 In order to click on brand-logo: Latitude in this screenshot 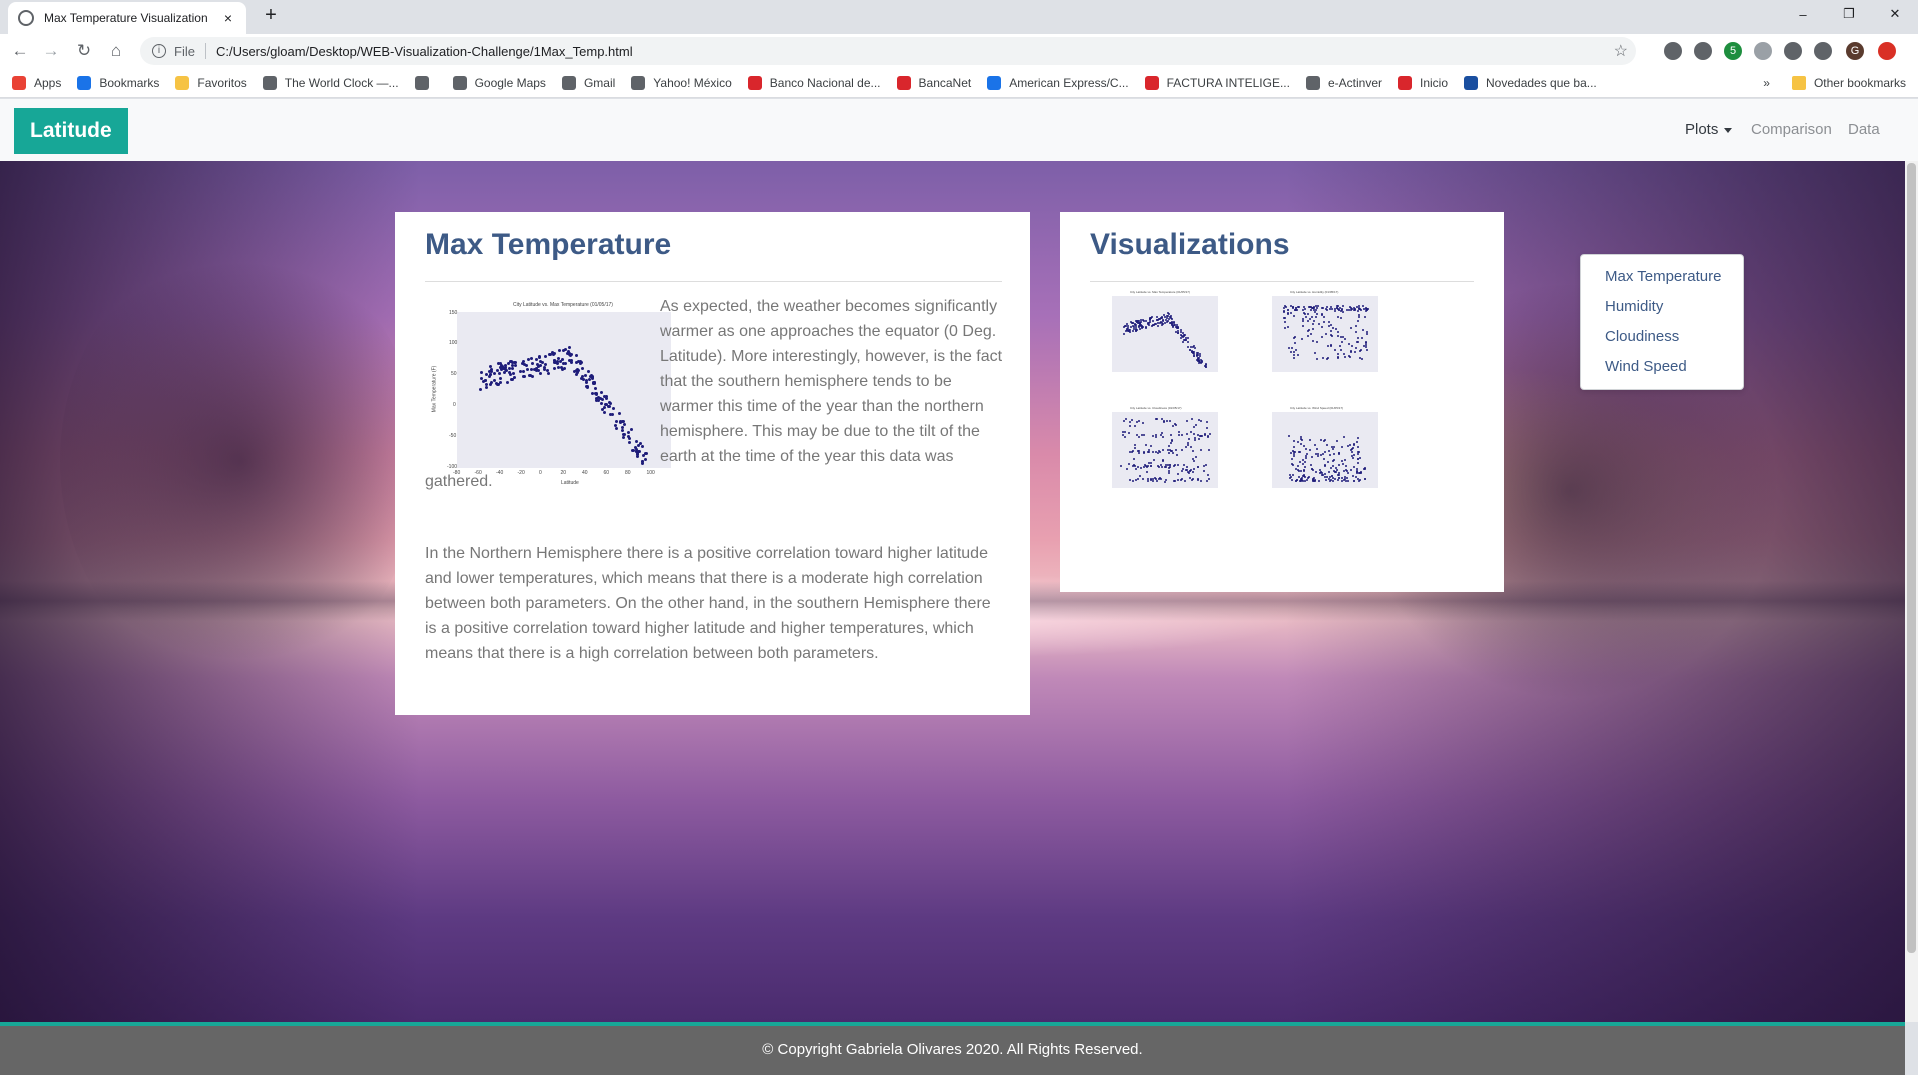, I will do `click(71, 131)`.